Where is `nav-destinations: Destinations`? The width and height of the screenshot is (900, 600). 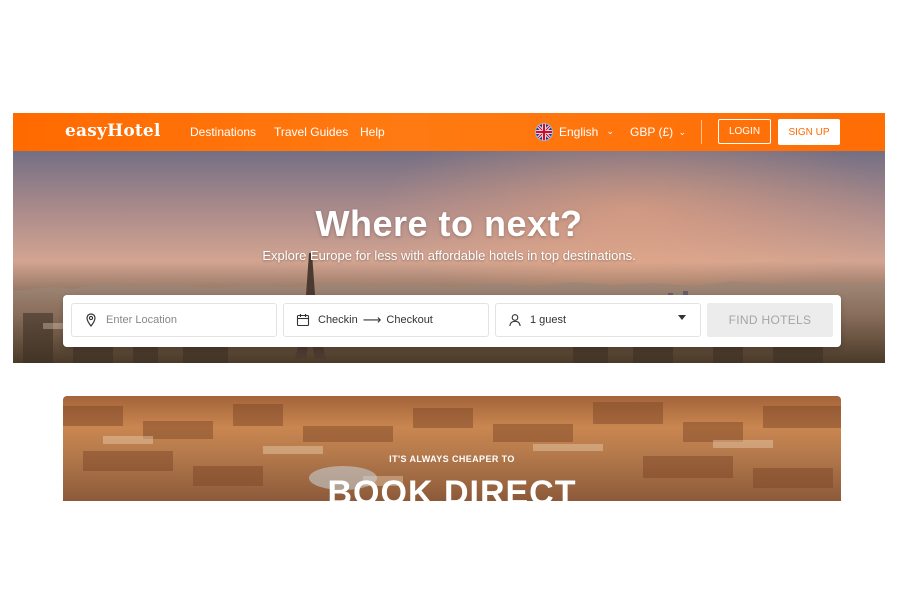
nav-destinations: Destinations is located at coordinates (223, 132).